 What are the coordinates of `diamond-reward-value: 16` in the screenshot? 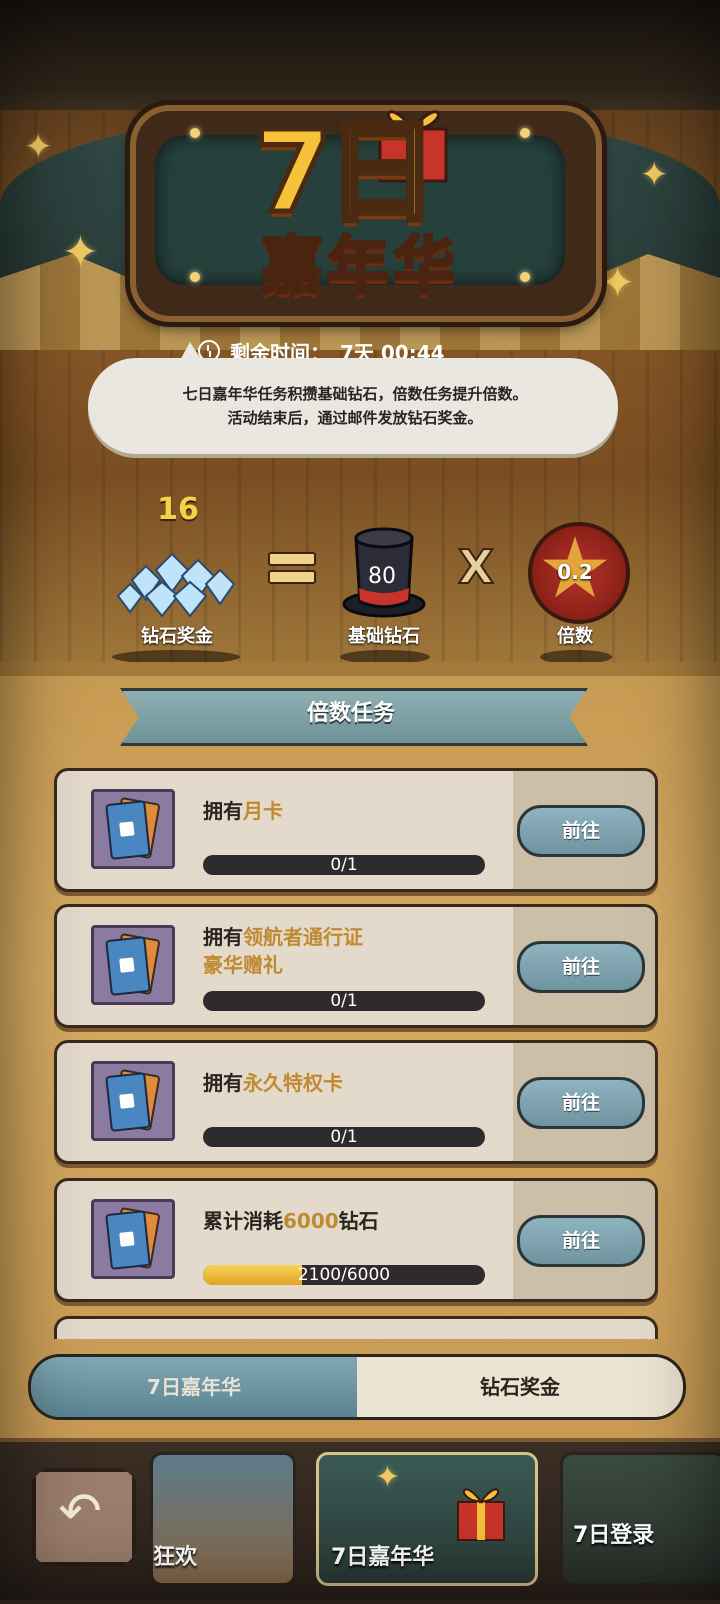 It's located at (178, 509).